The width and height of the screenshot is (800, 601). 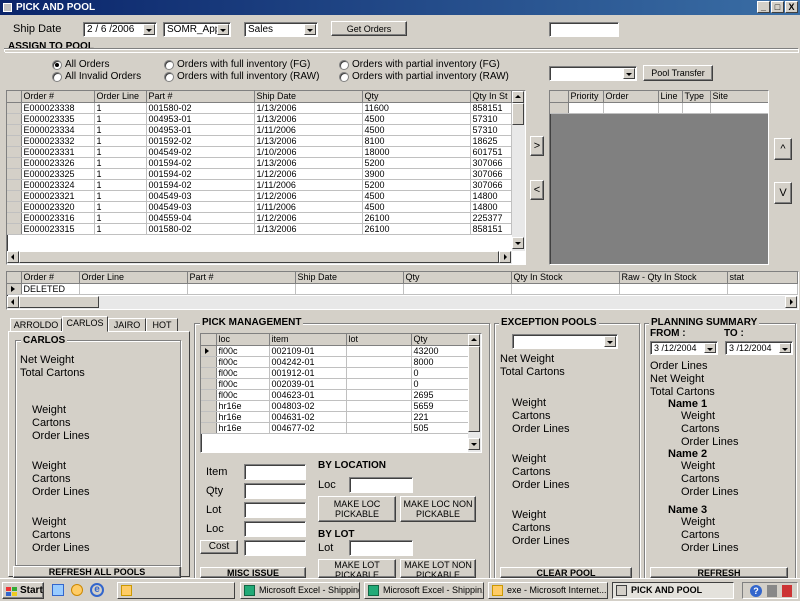 I want to click on table-row: E000023338 1 001580-02 1/13/2006 11600 858151, so click(x=259, y=108).